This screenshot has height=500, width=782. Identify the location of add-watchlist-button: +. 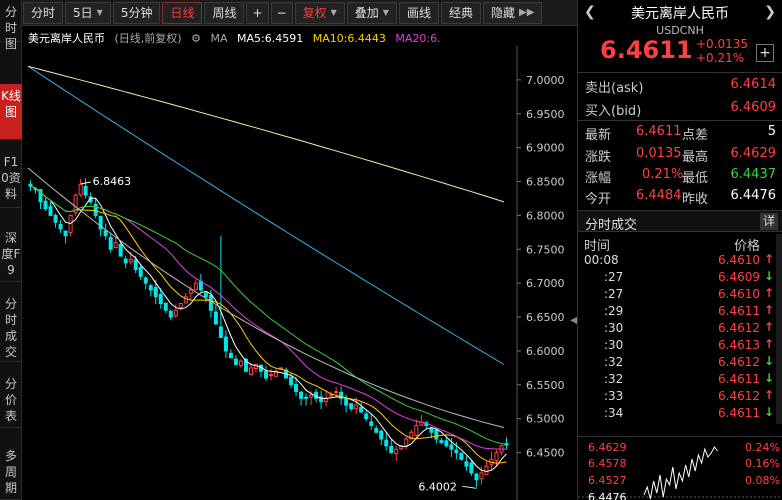
(765, 53).